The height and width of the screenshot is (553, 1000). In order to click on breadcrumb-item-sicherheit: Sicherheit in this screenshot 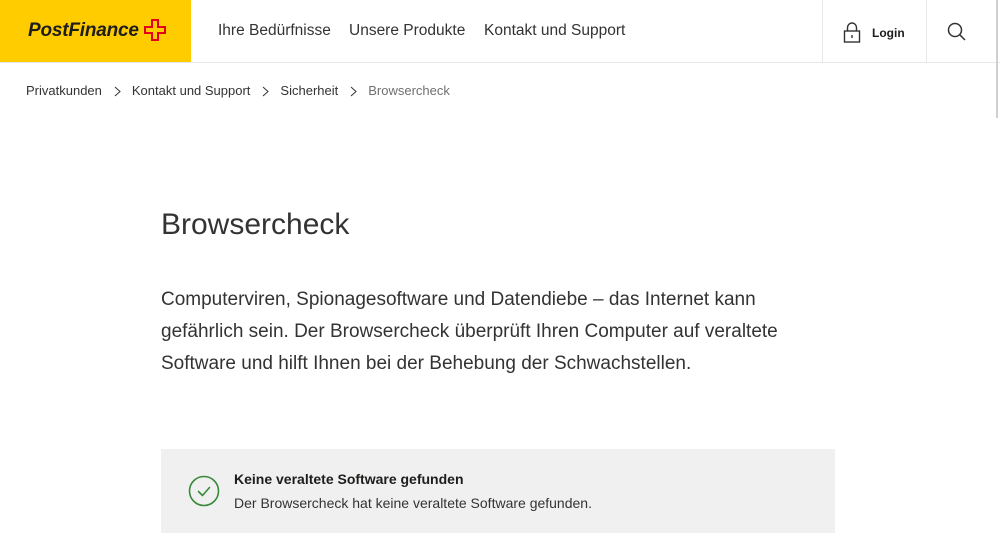, I will do `click(309, 91)`.